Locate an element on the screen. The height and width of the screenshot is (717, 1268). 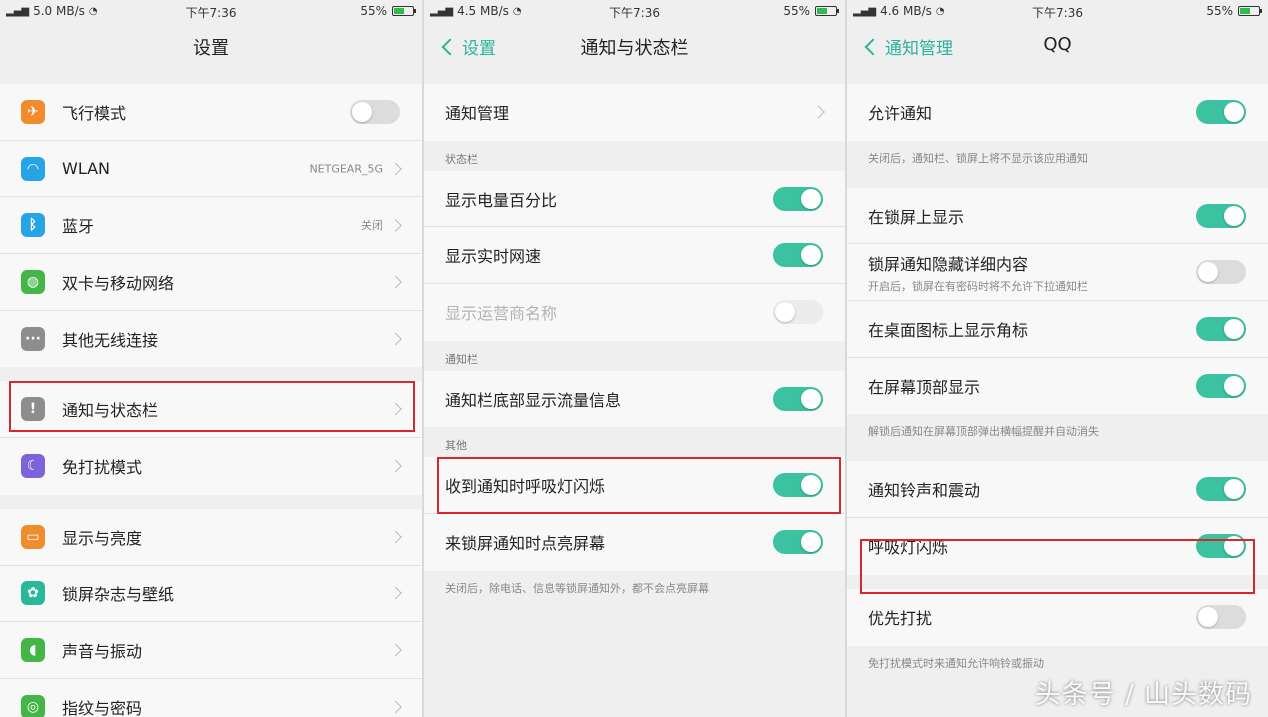
section-label-other: 其他 is located at coordinates (634, 442).